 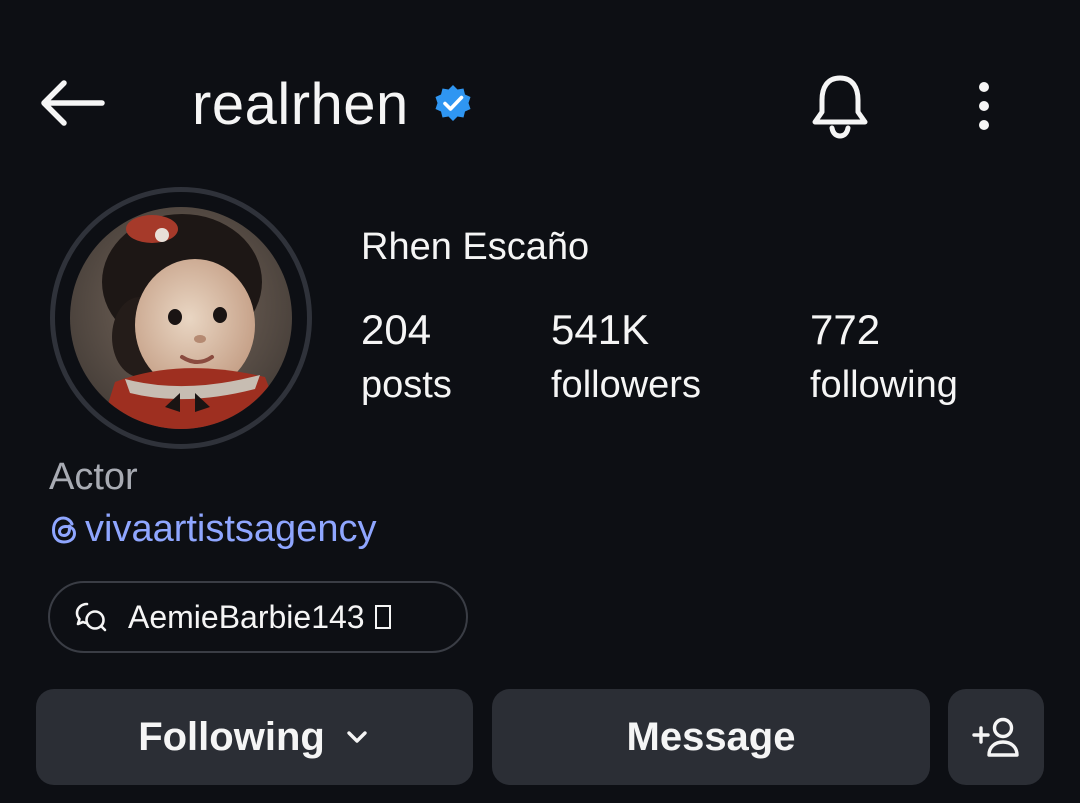 I want to click on threads-icon, so click(x=65, y=530).